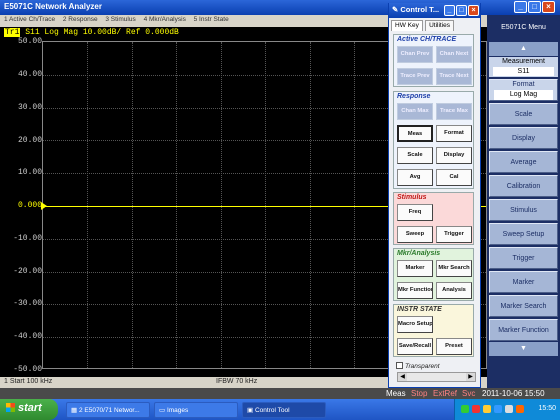 The image size is (560, 420). What do you see at coordinates (523, 258) in the screenshot?
I see `trigger-softkey: Trigger` at bounding box center [523, 258].